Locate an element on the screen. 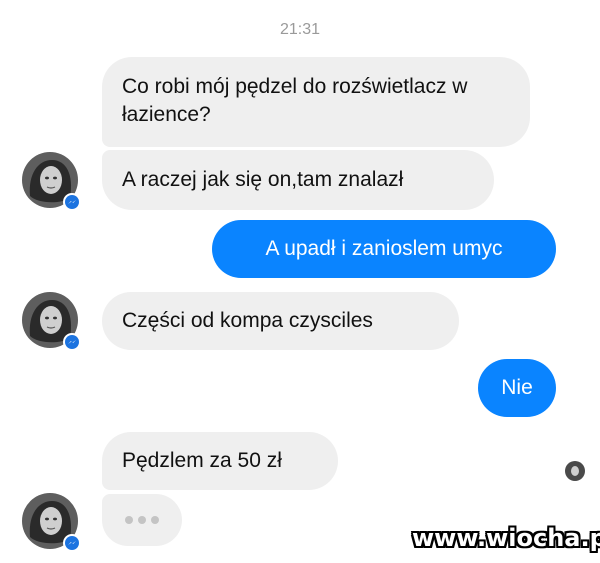 This screenshot has height=563, width=600. outgoing-message-bubble: Nie is located at coordinates (517, 388).